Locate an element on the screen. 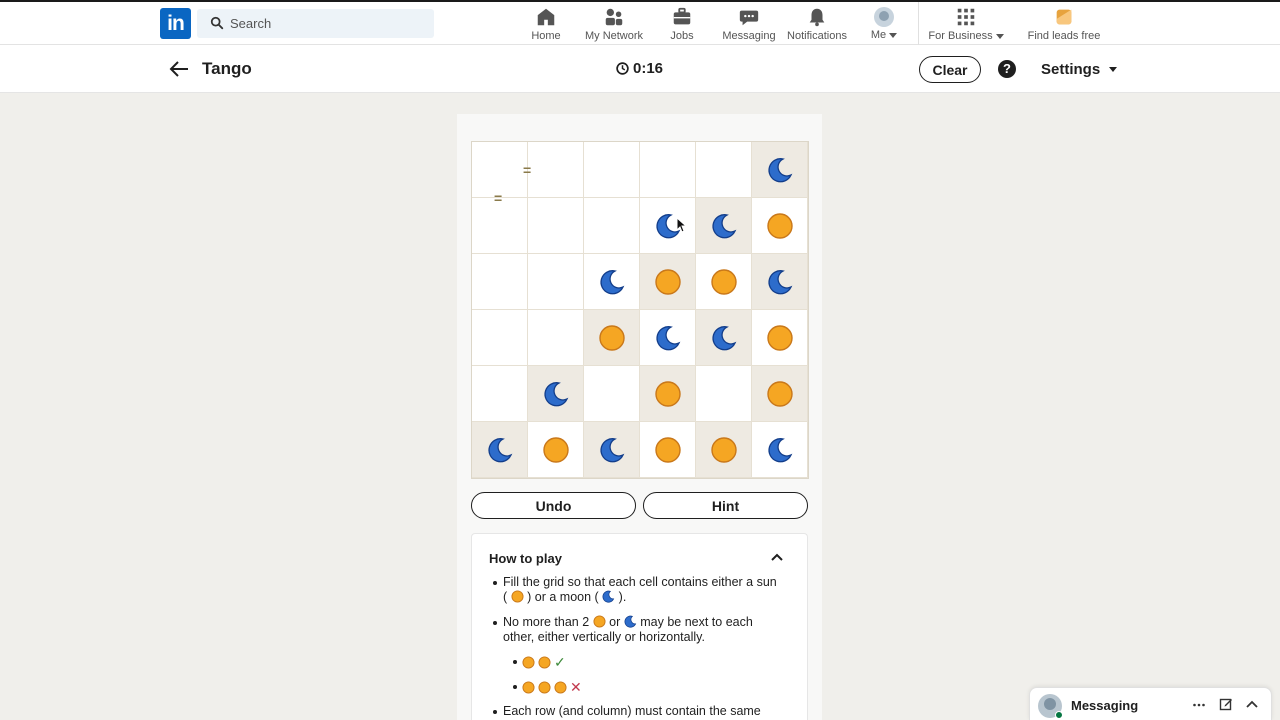 The image size is (1280, 720). nav-jobs: Jobs is located at coordinates (682, 25).